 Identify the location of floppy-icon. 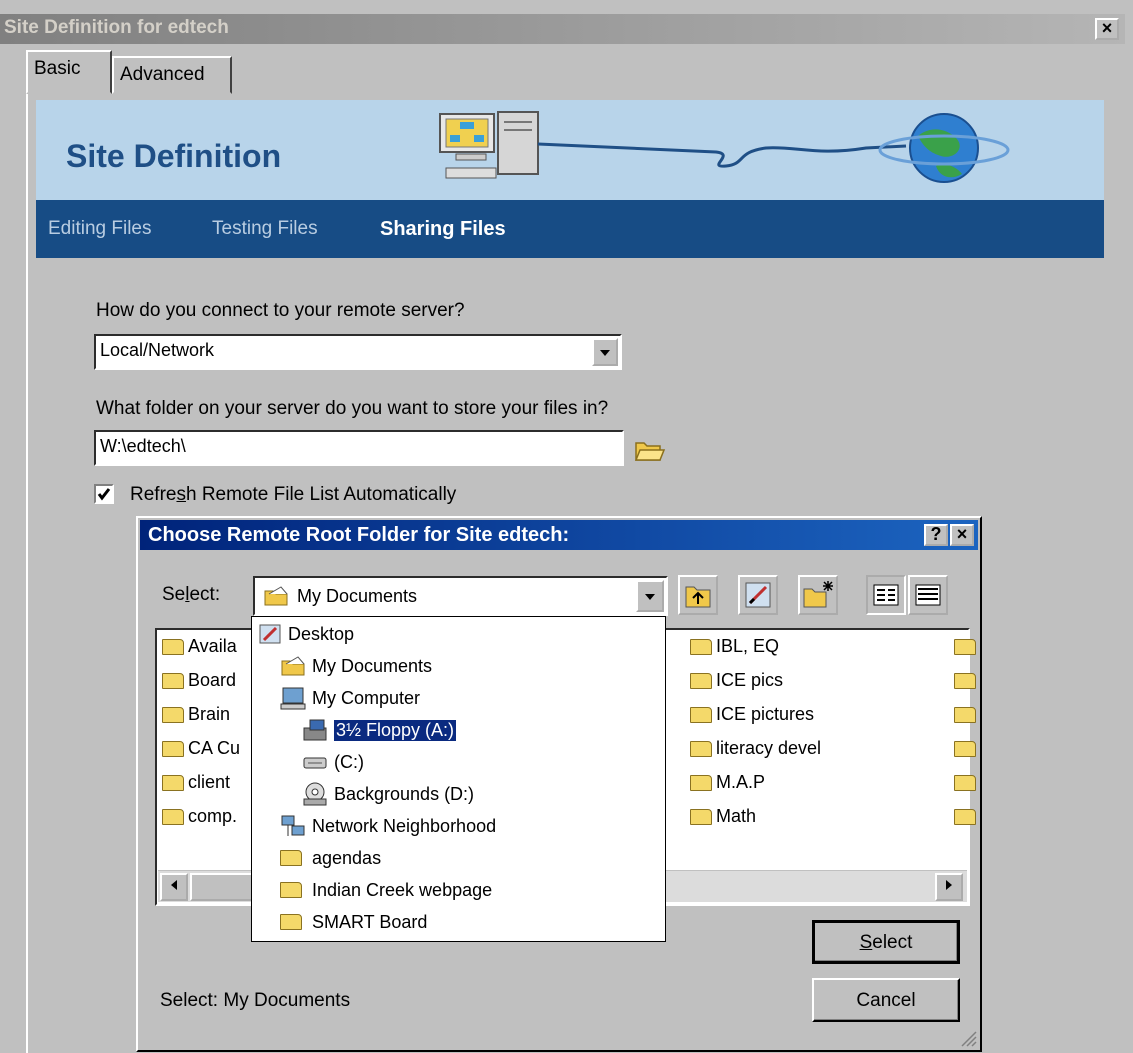
(315, 730).